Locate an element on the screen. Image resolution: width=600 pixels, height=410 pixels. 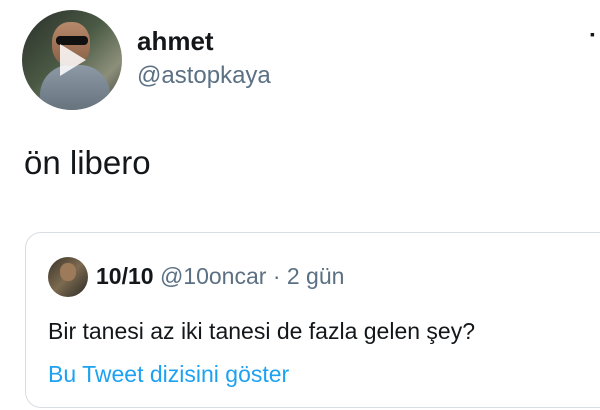
play-icon is located at coordinates (73, 60).